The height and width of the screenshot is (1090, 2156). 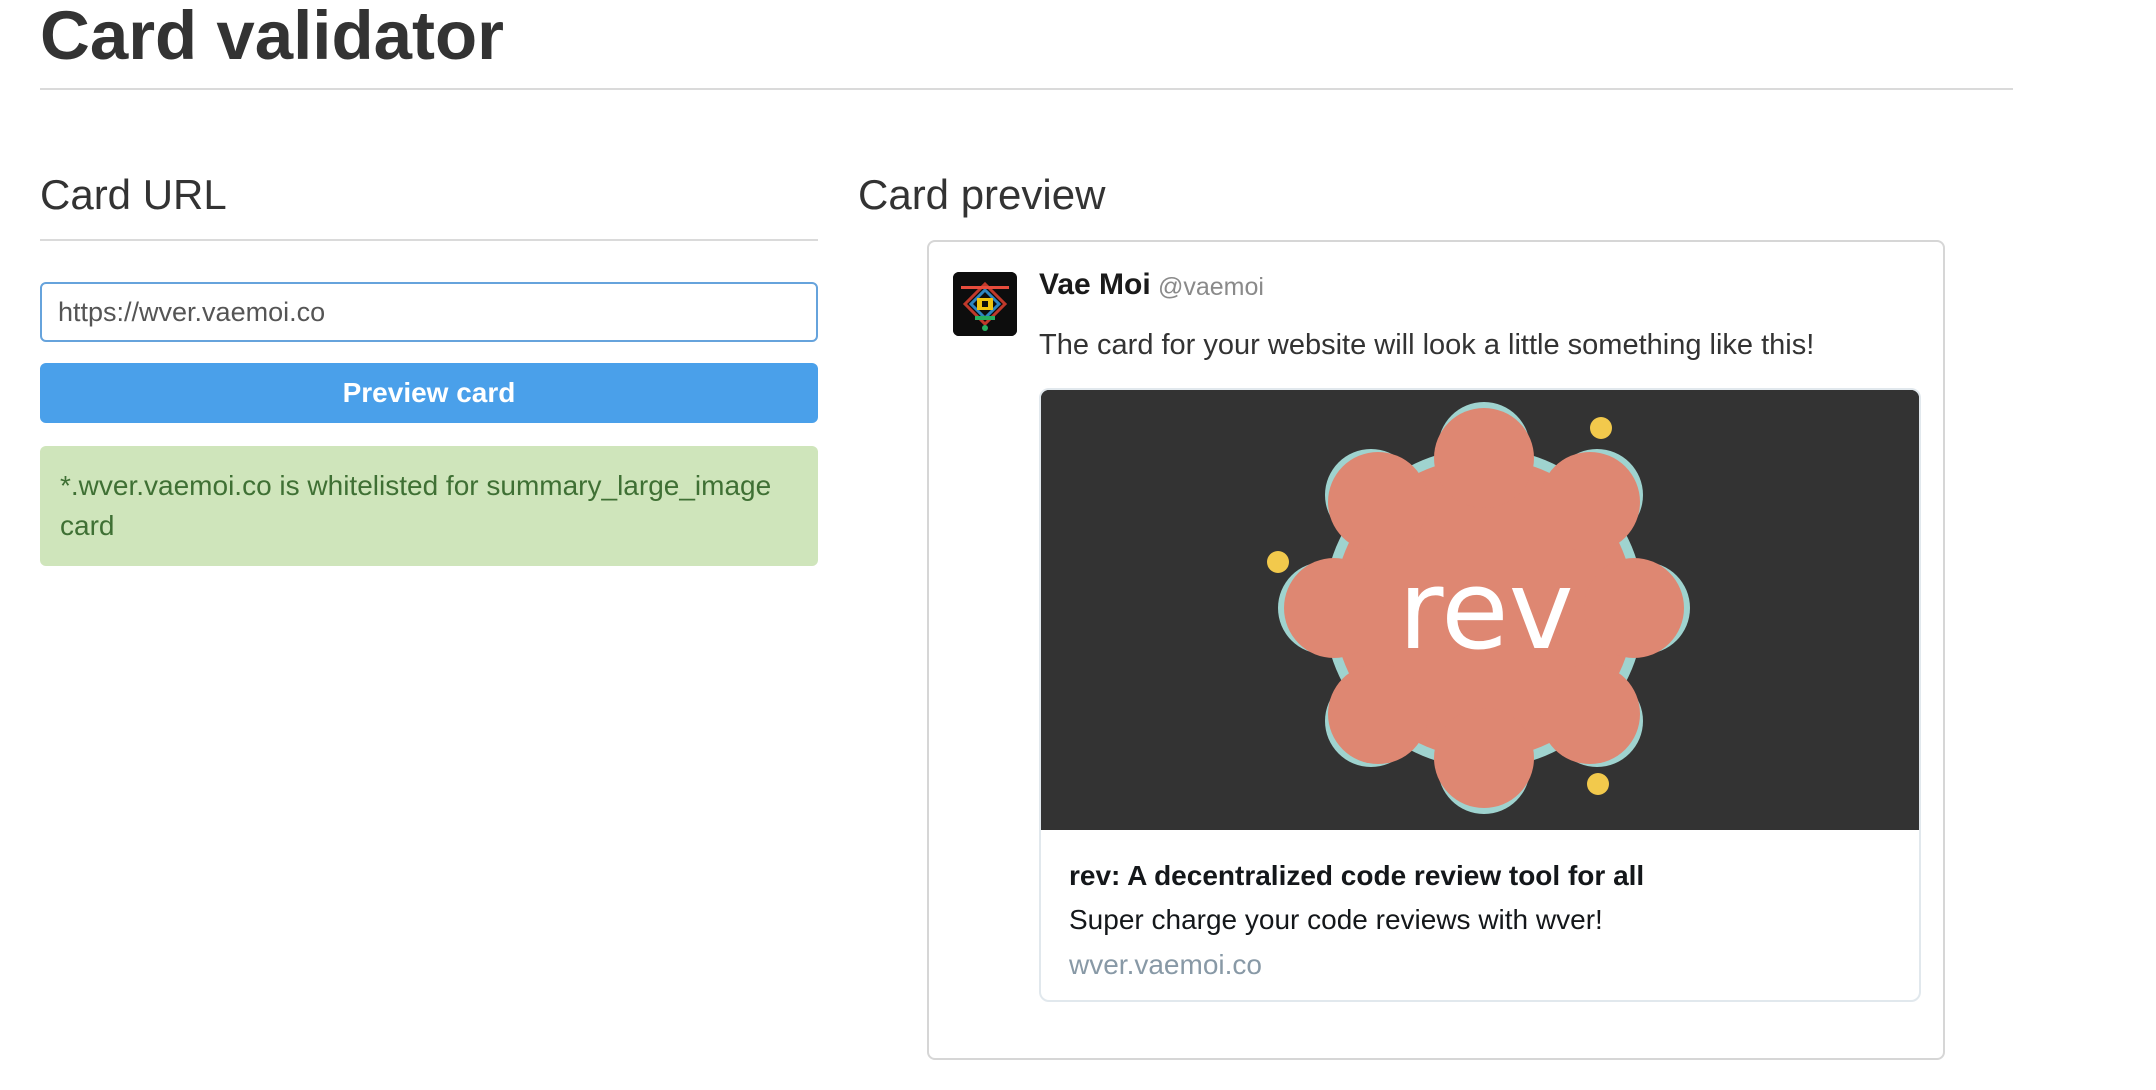 I want to click on tweet-author-name: Vae Moi, so click(x=1095, y=285).